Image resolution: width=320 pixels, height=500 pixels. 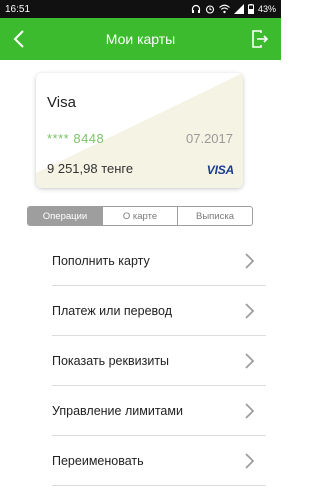 I want to click on visa-logo: VISA, so click(x=220, y=170).